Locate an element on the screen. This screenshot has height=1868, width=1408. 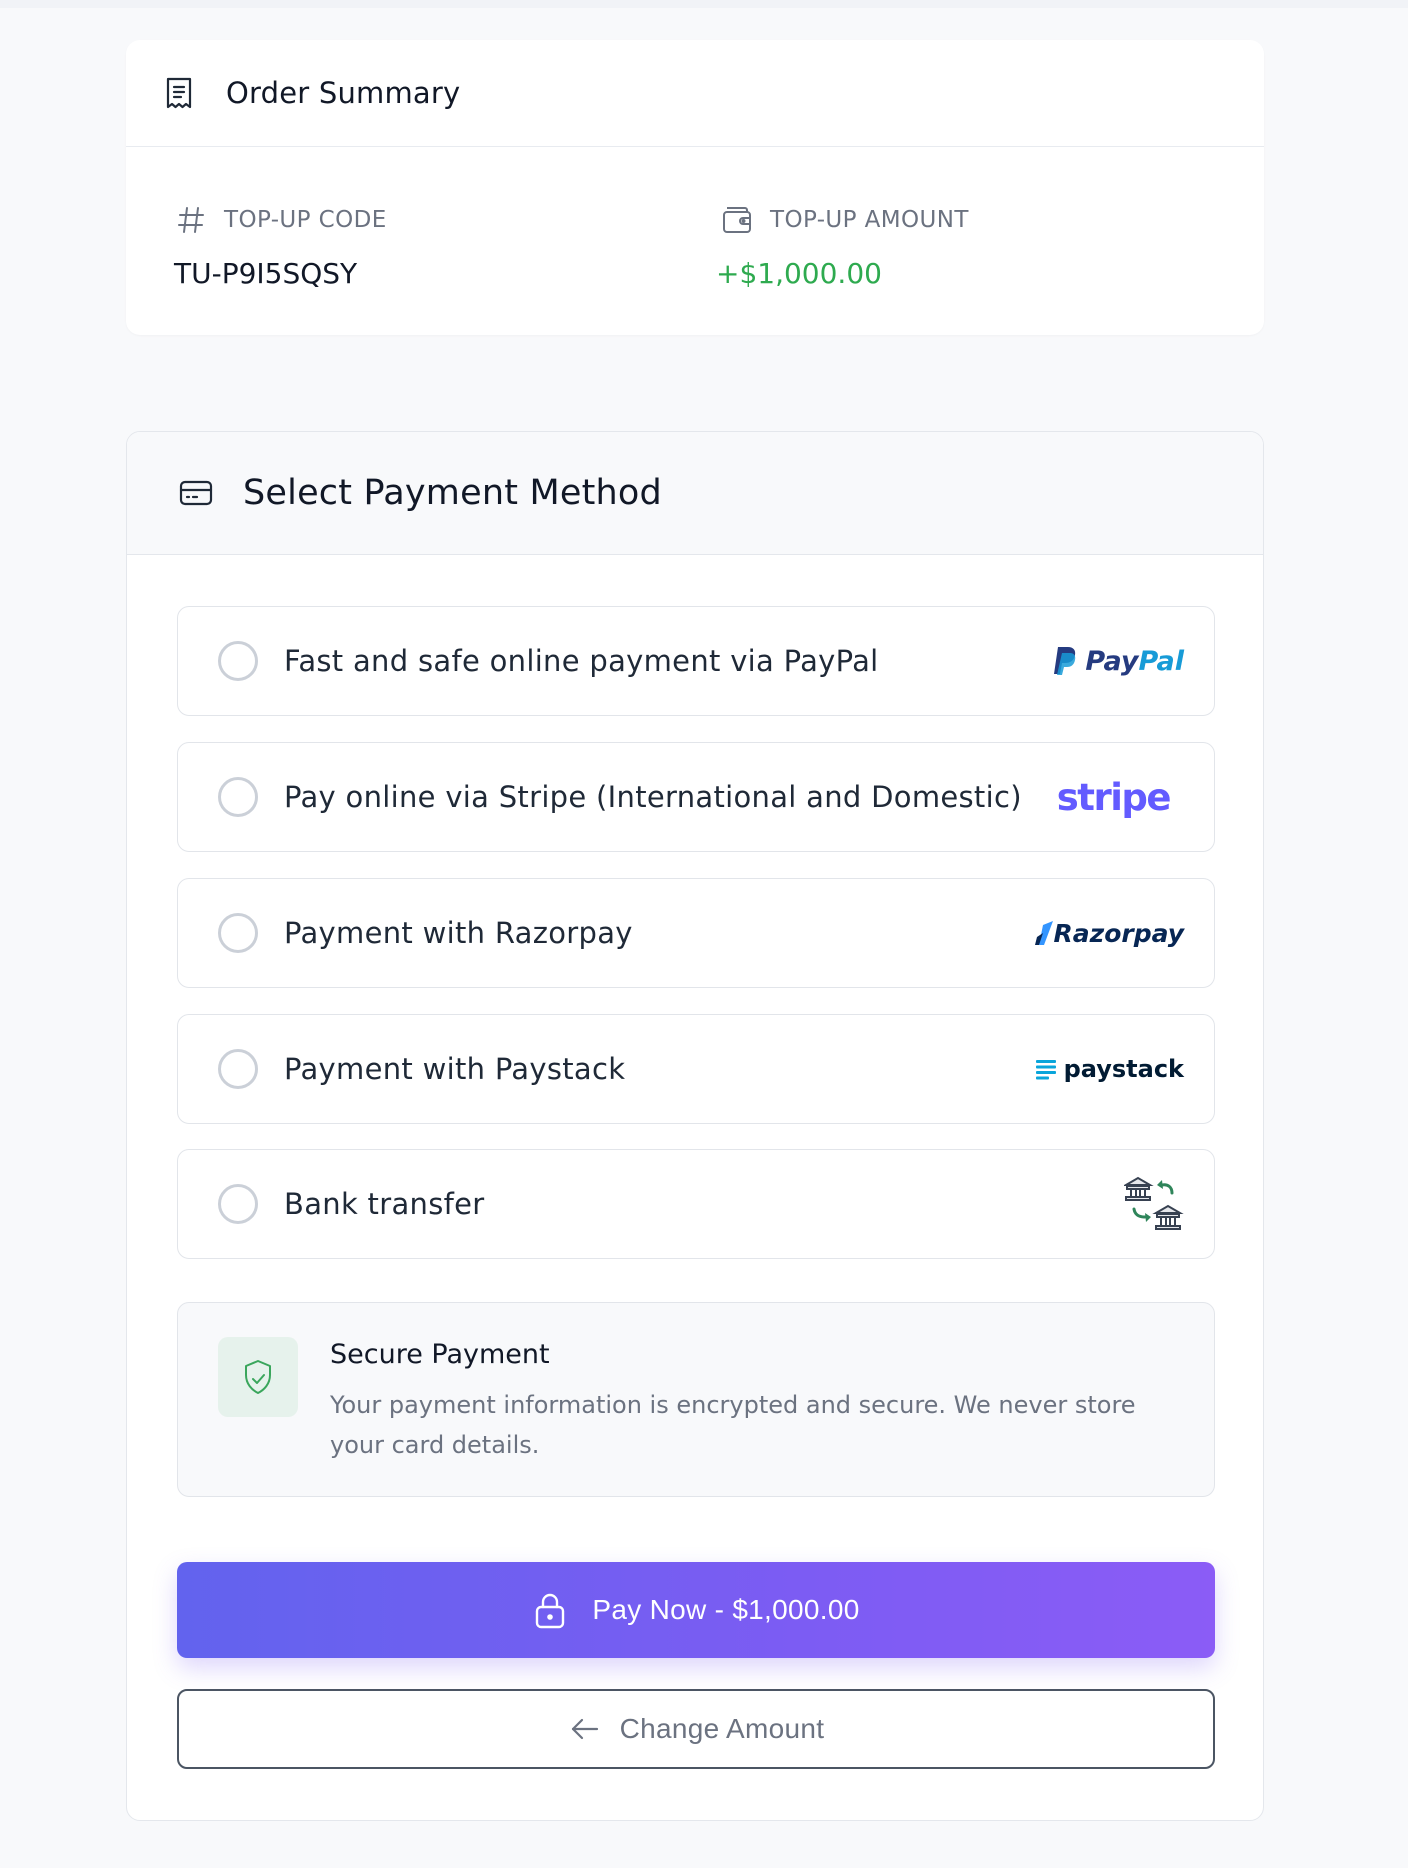
topup-amount-label: TOP-UP AMOUNT is located at coordinates (869, 220).